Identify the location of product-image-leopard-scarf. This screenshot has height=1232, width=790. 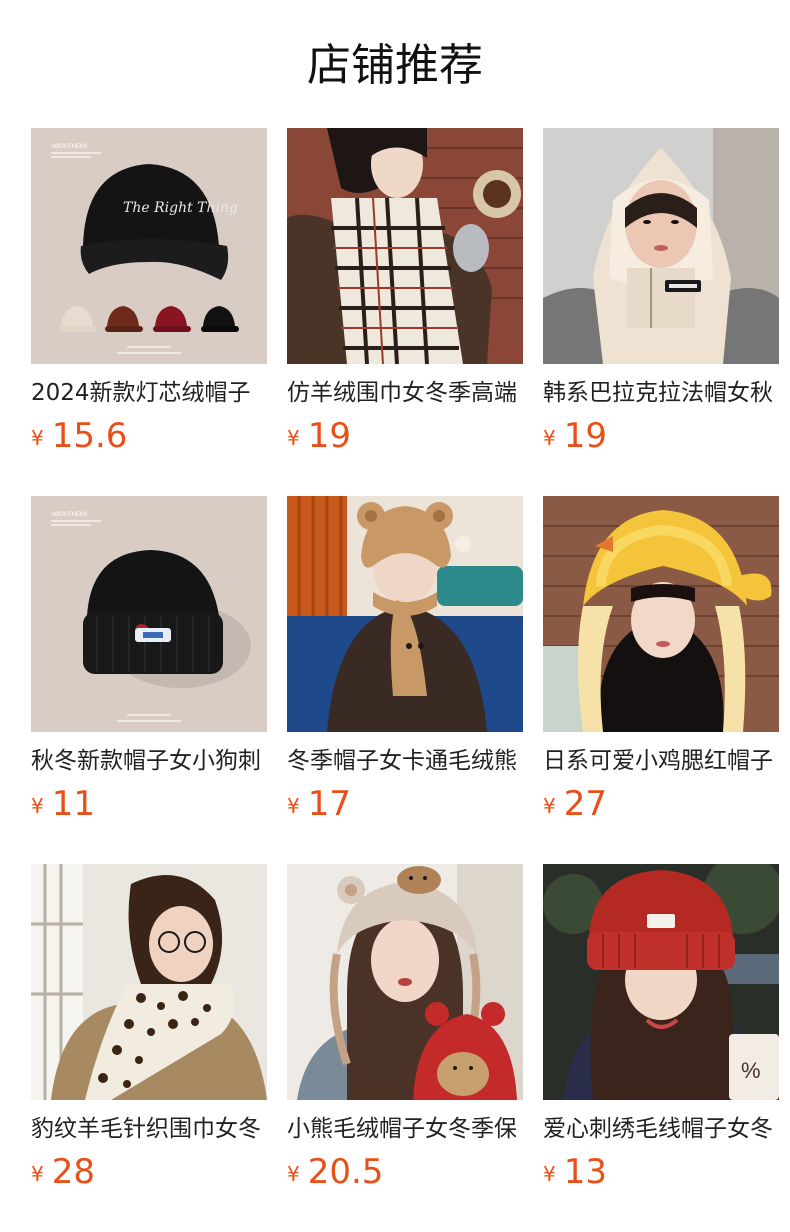
(149, 982).